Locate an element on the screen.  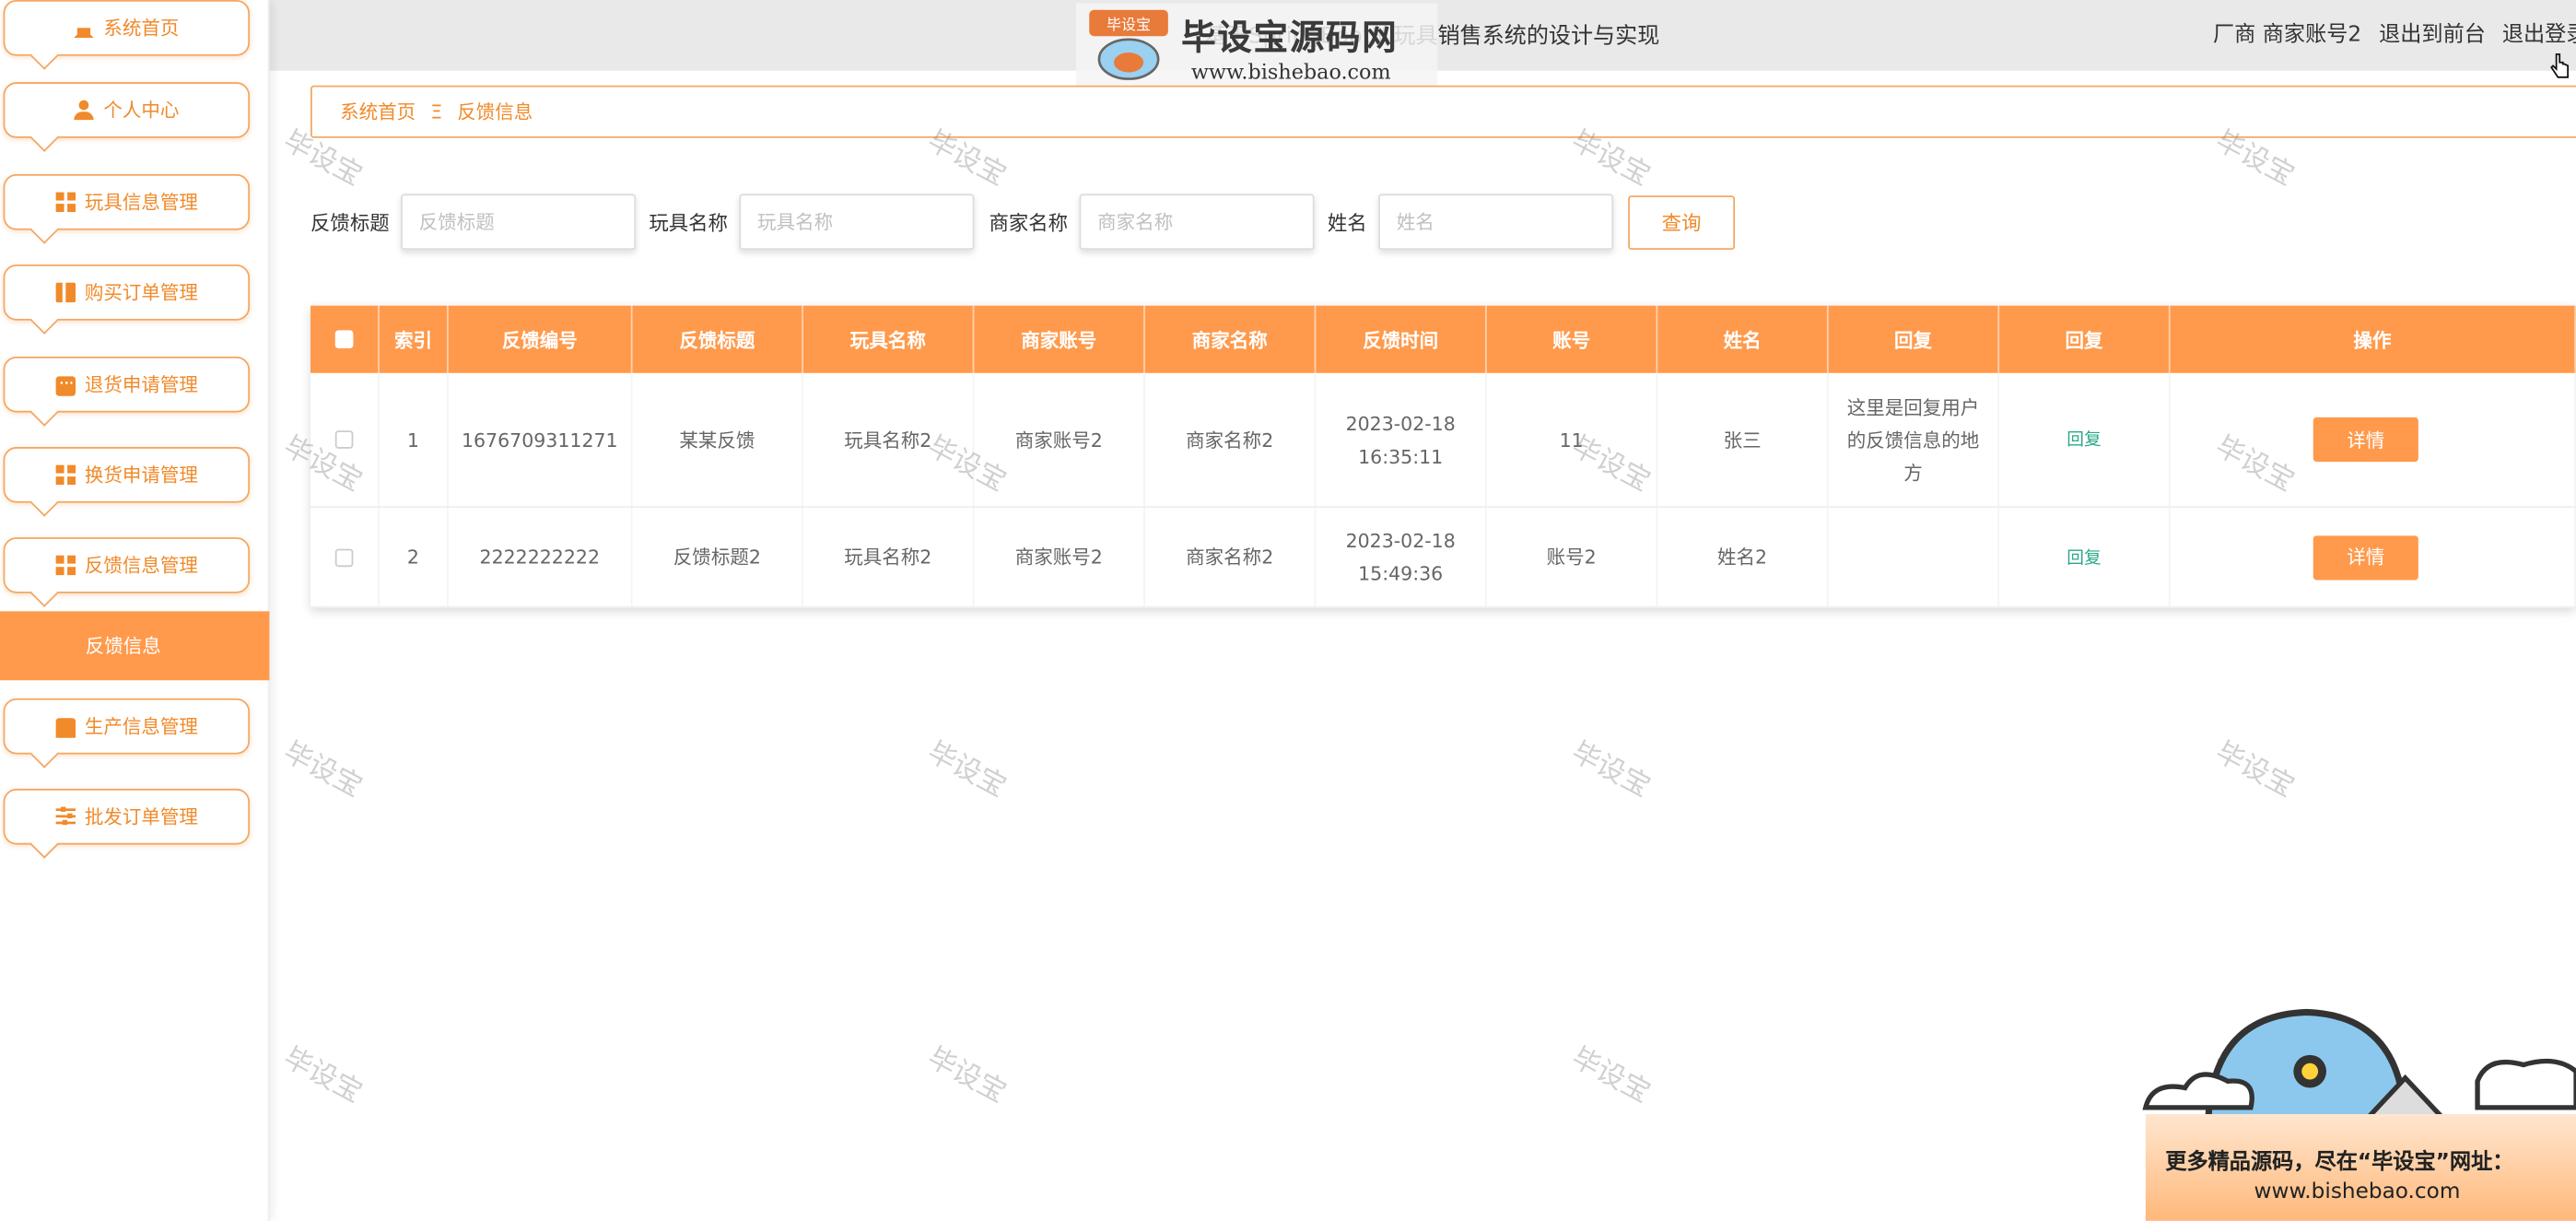
search-label-toy: 玩具名称 is located at coordinates (688, 224).